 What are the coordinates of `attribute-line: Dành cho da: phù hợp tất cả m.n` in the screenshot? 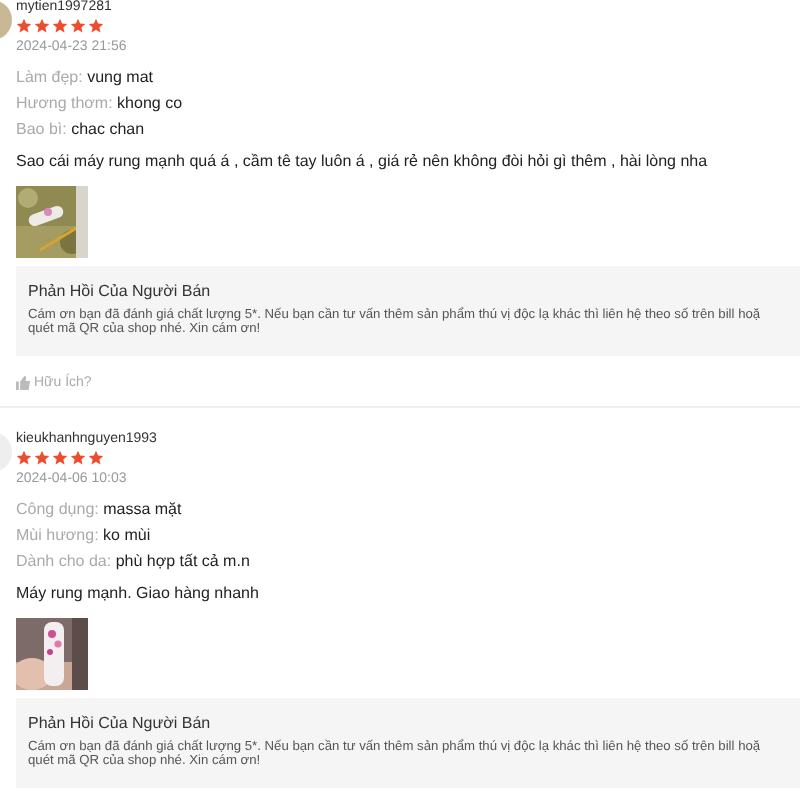 It's located at (134, 561).